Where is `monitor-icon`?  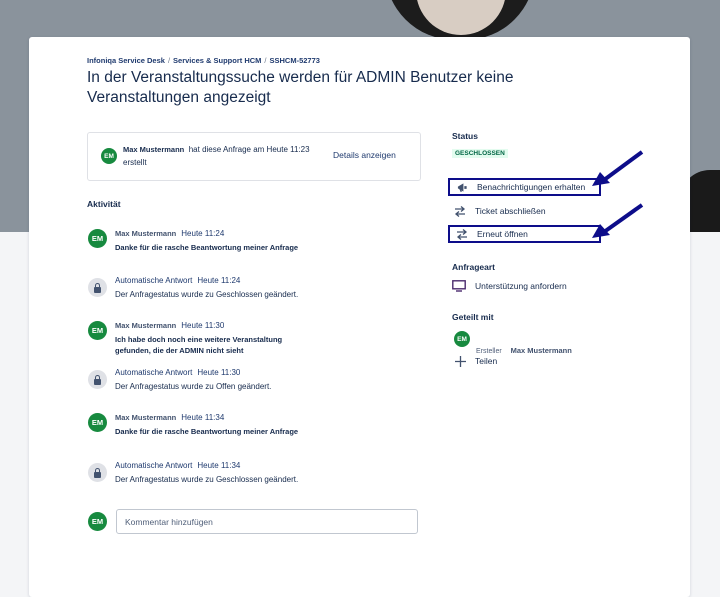
monitor-icon is located at coordinates (459, 286).